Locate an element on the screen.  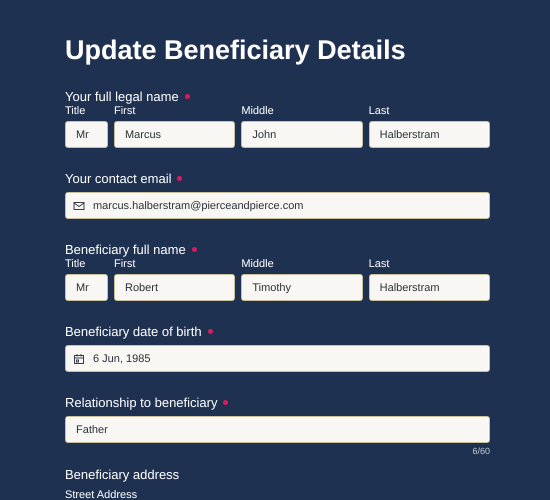
input-field: Timothy is located at coordinates (302, 287).